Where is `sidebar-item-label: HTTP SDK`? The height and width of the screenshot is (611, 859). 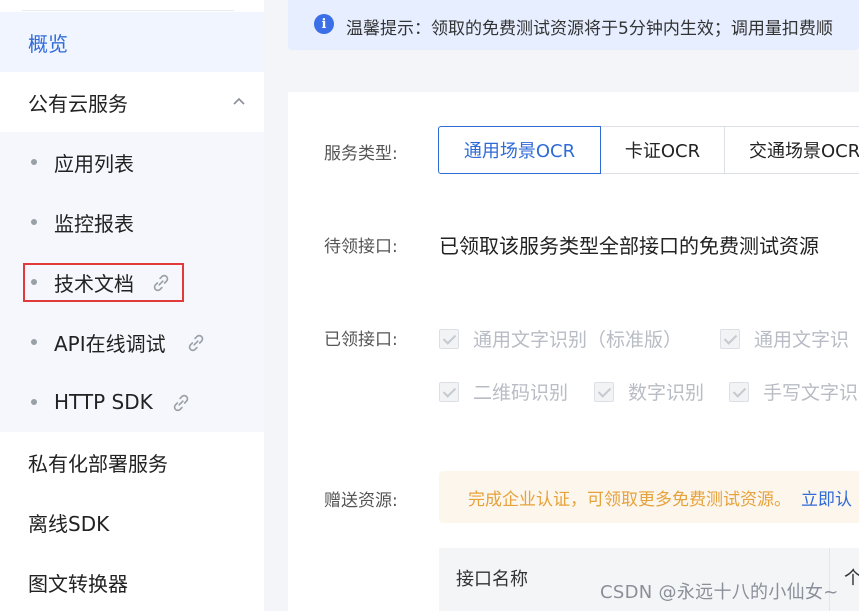 sidebar-item-label: HTTP SDK is located at coordinates (103, 402).